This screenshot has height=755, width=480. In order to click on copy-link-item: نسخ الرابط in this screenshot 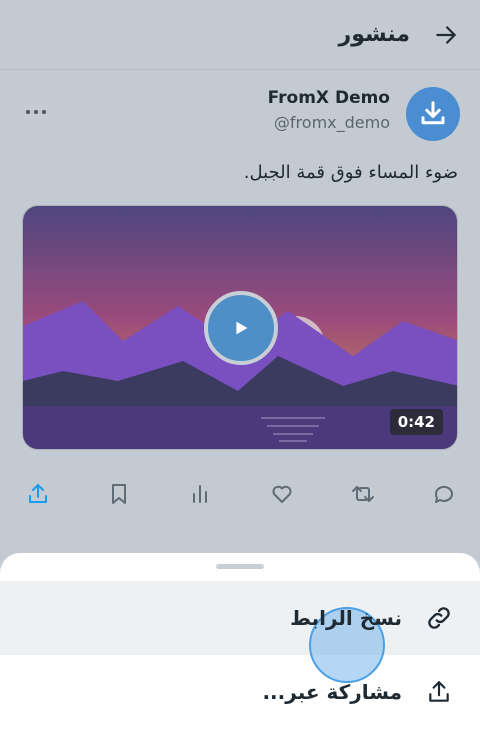, I will do `click(240, 632)`.